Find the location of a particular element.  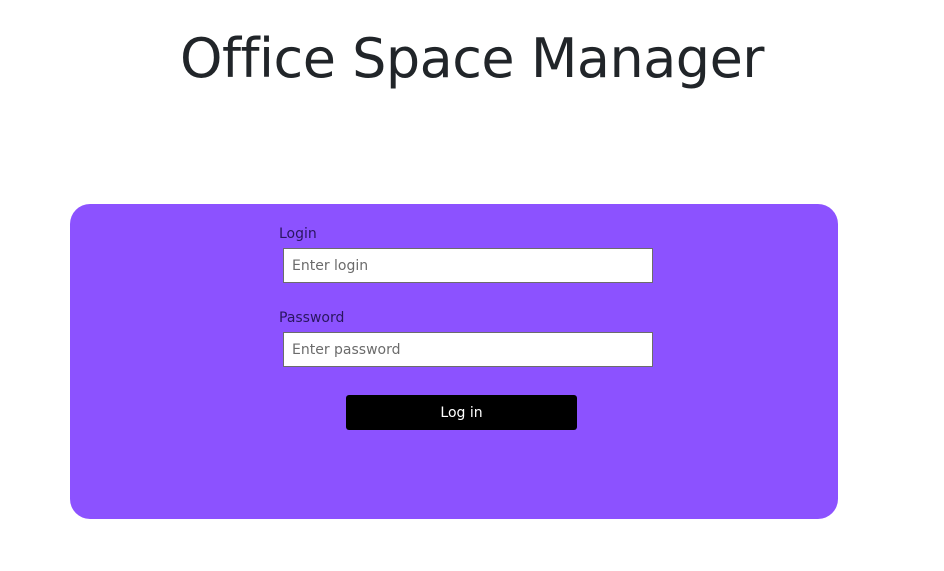

login-input is located at coordinates (468, 265).